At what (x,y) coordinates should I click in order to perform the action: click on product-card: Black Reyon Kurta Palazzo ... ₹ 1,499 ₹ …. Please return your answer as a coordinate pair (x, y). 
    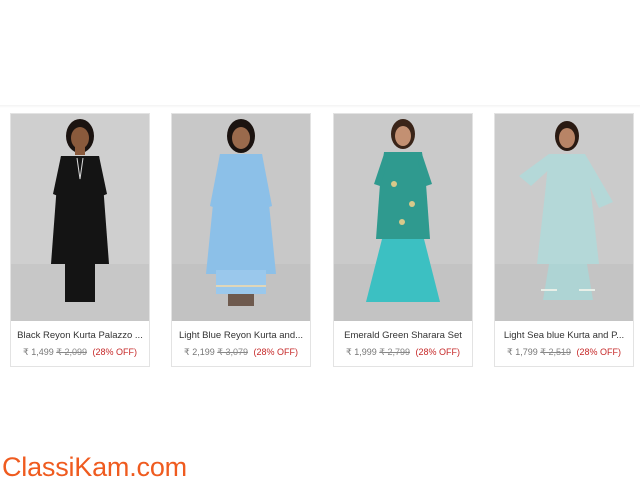
    Looking at the image, I should click on (80, 240).